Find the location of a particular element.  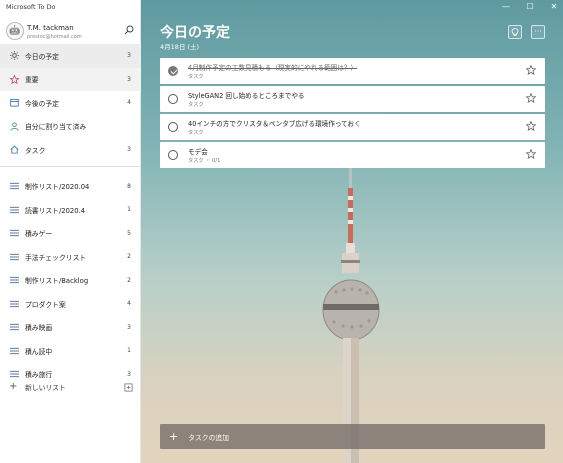

sidebar-item-label: 積ん読中 is located at coordinates (39, 351).